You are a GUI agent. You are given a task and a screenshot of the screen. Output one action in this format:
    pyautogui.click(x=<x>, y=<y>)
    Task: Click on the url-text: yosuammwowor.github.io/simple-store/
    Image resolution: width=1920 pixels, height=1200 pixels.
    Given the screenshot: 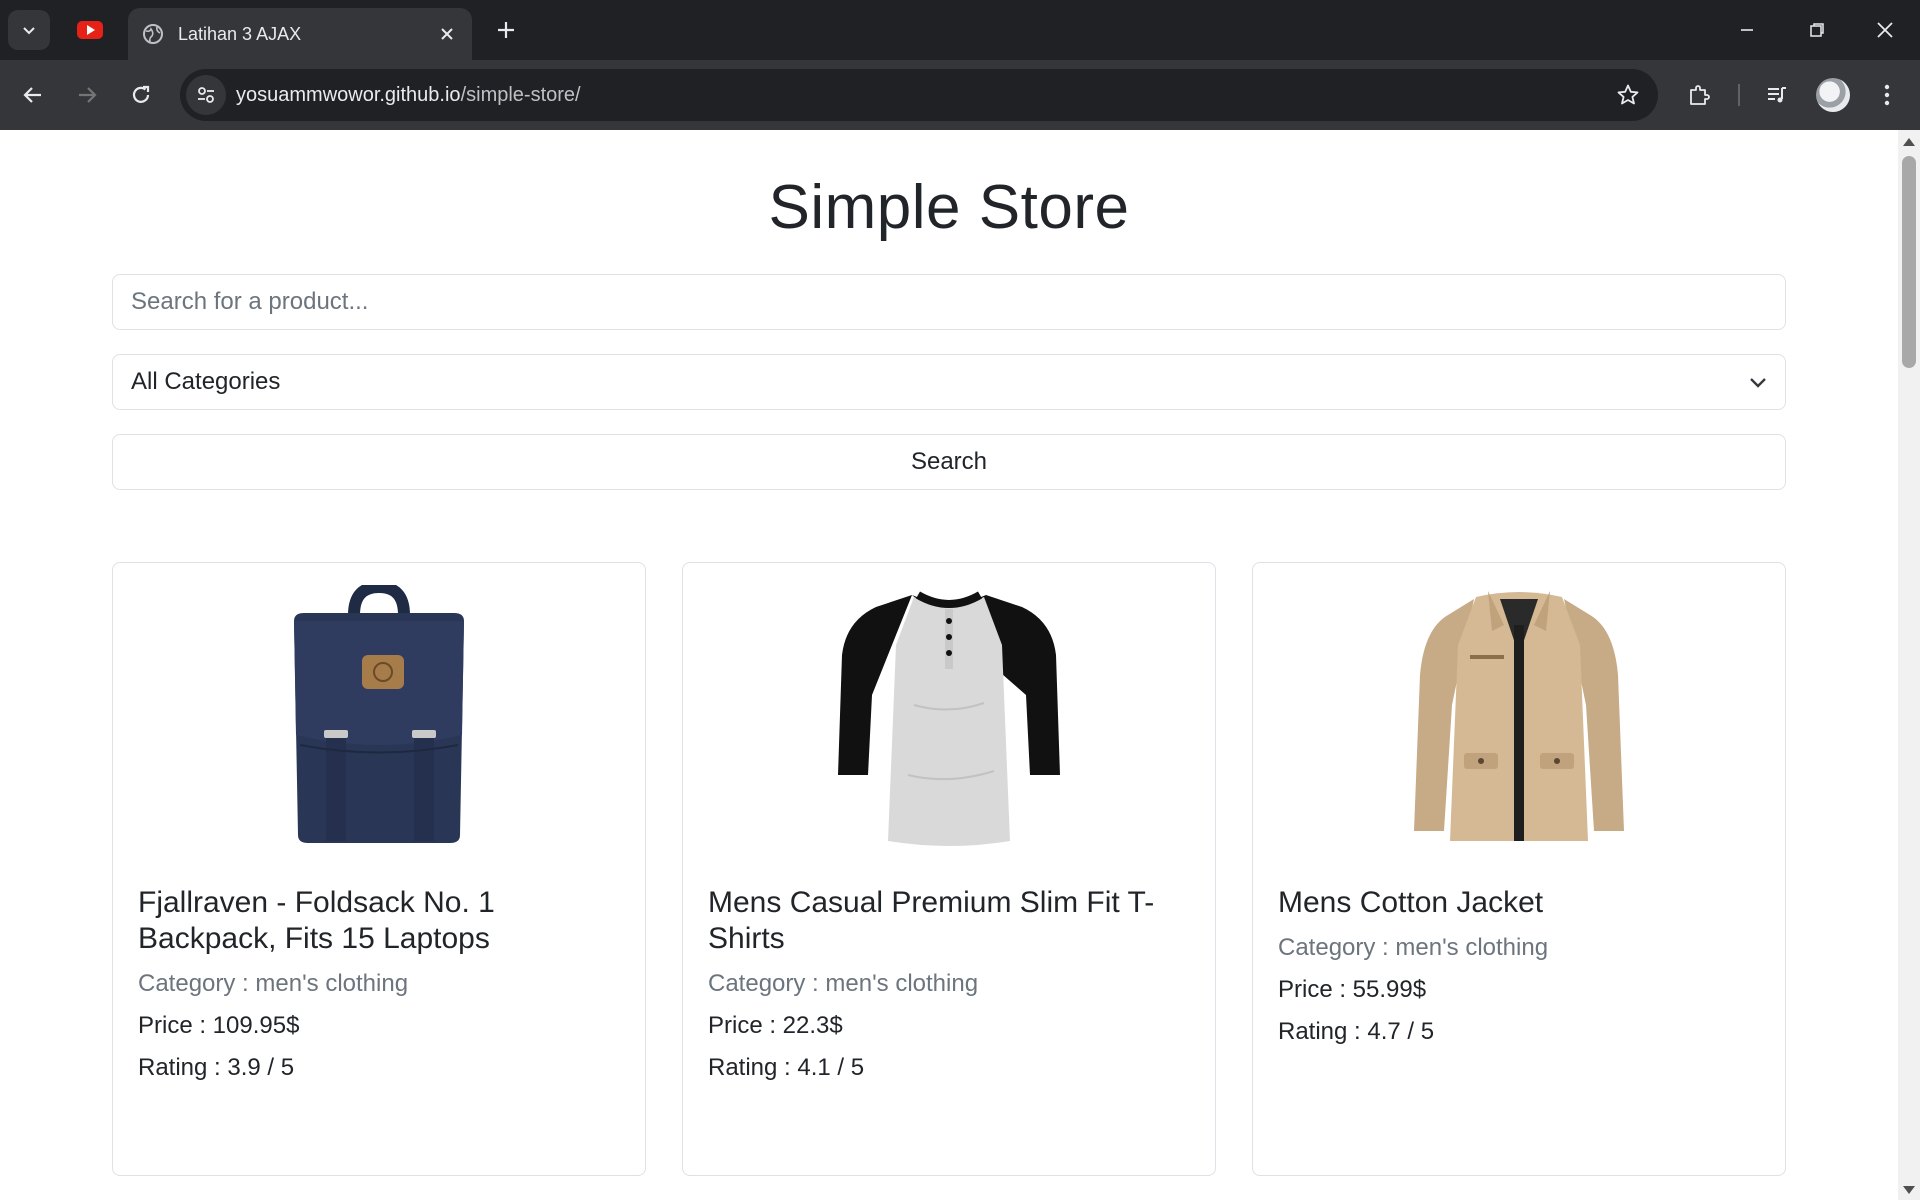 What is the action you would take?
    pyautogui.click(x=922, y=95)
    